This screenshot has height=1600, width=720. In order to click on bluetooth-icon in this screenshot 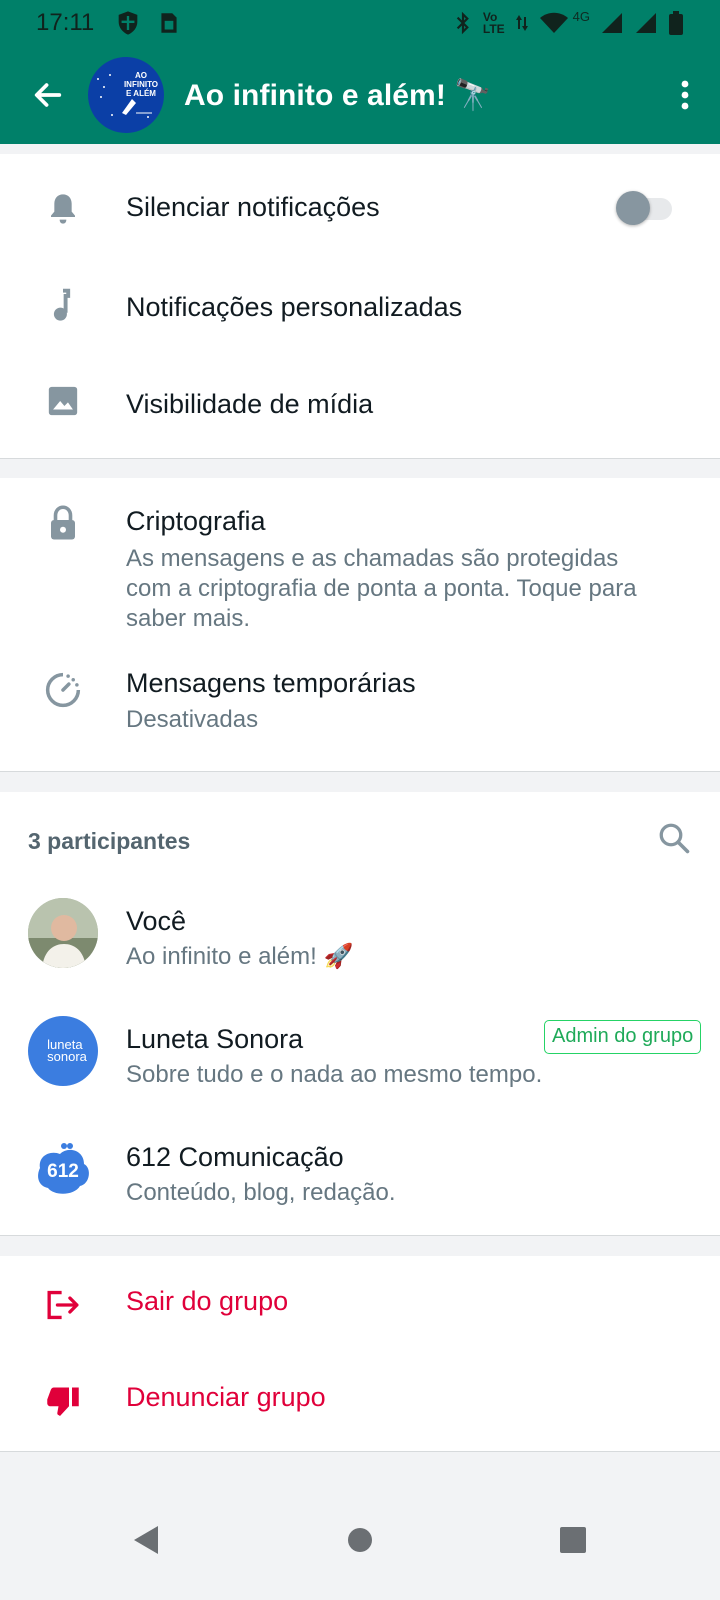, I will do `click(463, 23)`.